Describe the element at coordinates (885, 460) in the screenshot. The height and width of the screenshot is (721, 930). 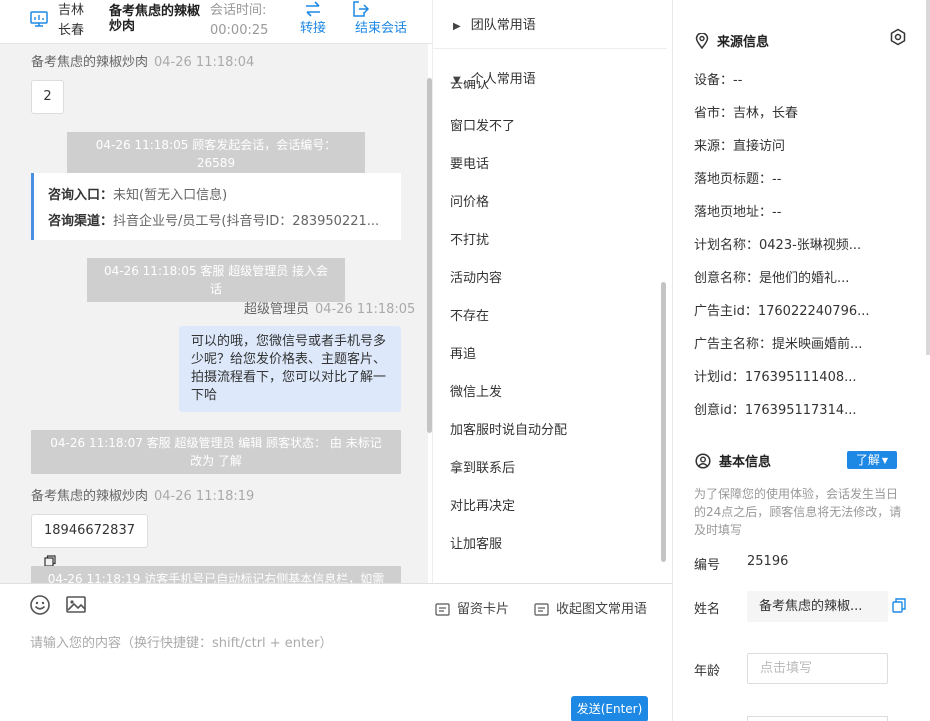
I see `caret-down-icon: ▼` at that location.